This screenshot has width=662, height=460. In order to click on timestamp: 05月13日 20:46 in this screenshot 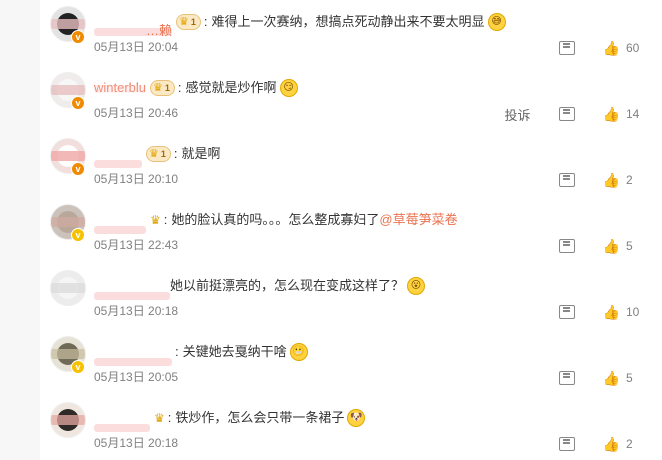, I will do `click(136, 113)`.